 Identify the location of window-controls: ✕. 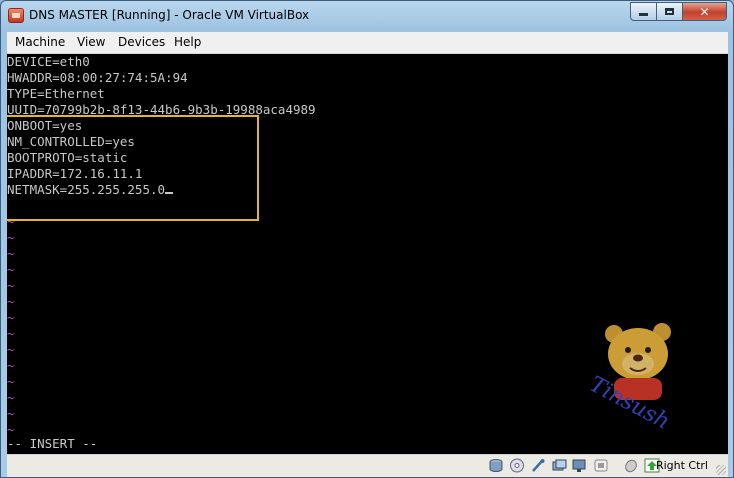
(678, 11).